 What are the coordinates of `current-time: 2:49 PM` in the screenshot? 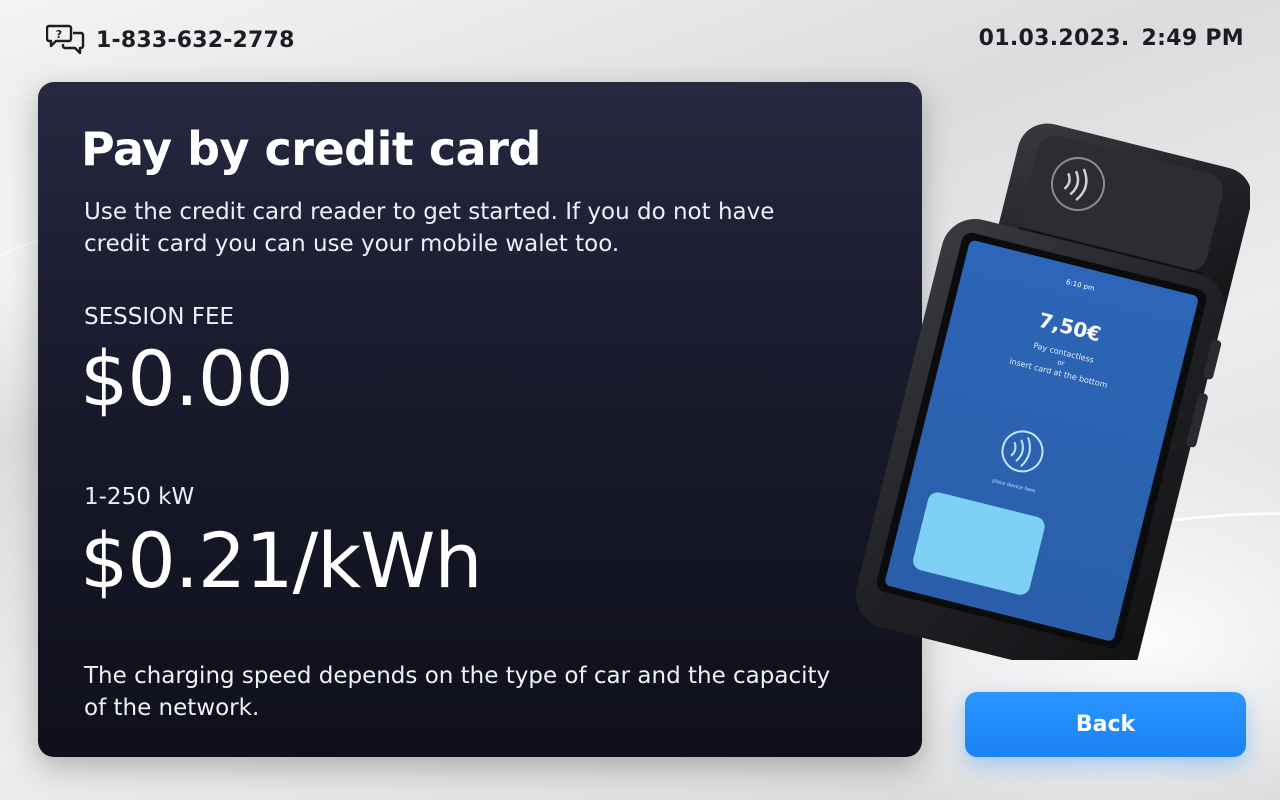 It's located at (1192, 38).